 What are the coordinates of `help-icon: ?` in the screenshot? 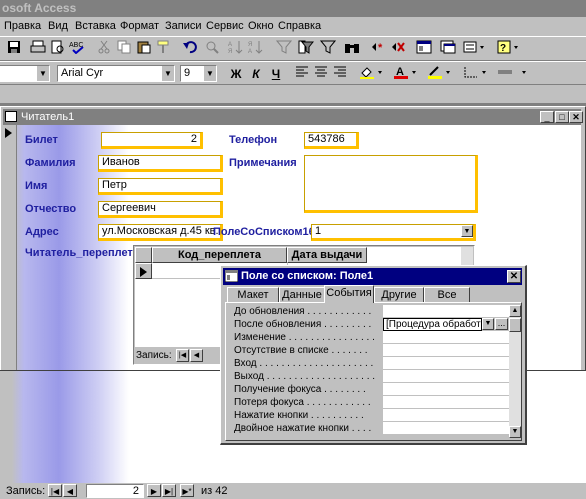 It's located at (509, 49).